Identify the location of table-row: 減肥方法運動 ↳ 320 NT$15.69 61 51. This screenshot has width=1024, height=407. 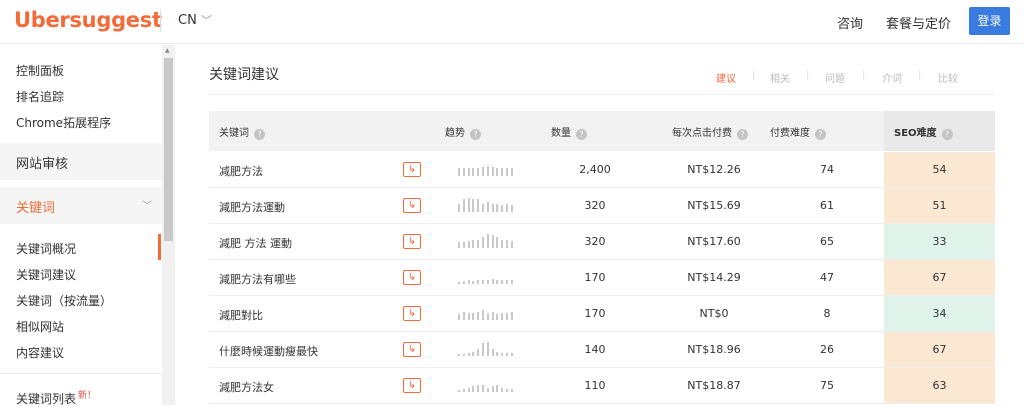
(602, 206).